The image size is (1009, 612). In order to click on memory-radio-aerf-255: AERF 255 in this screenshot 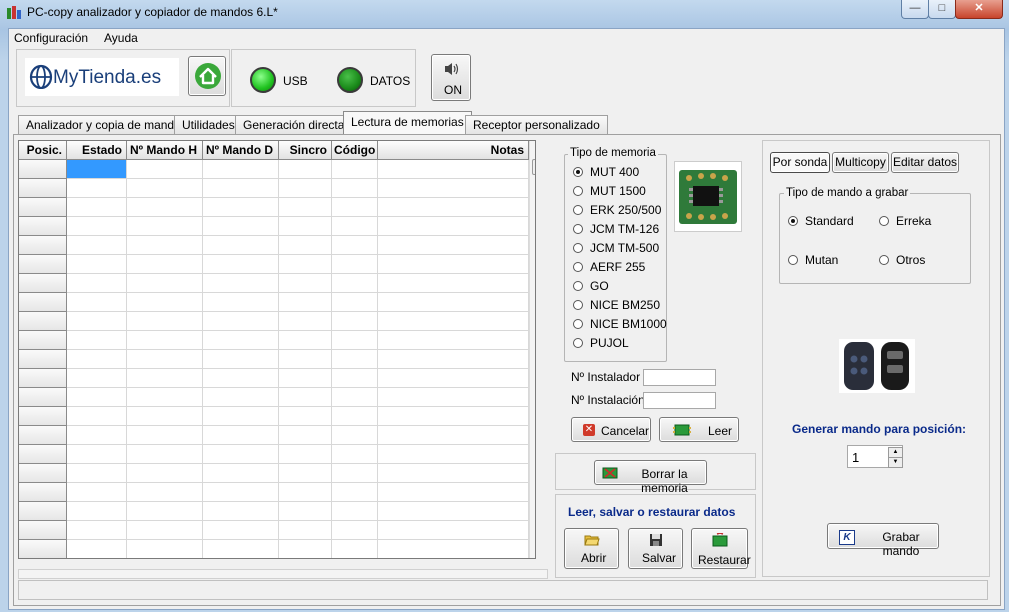, I will do `click(609, 268)`.